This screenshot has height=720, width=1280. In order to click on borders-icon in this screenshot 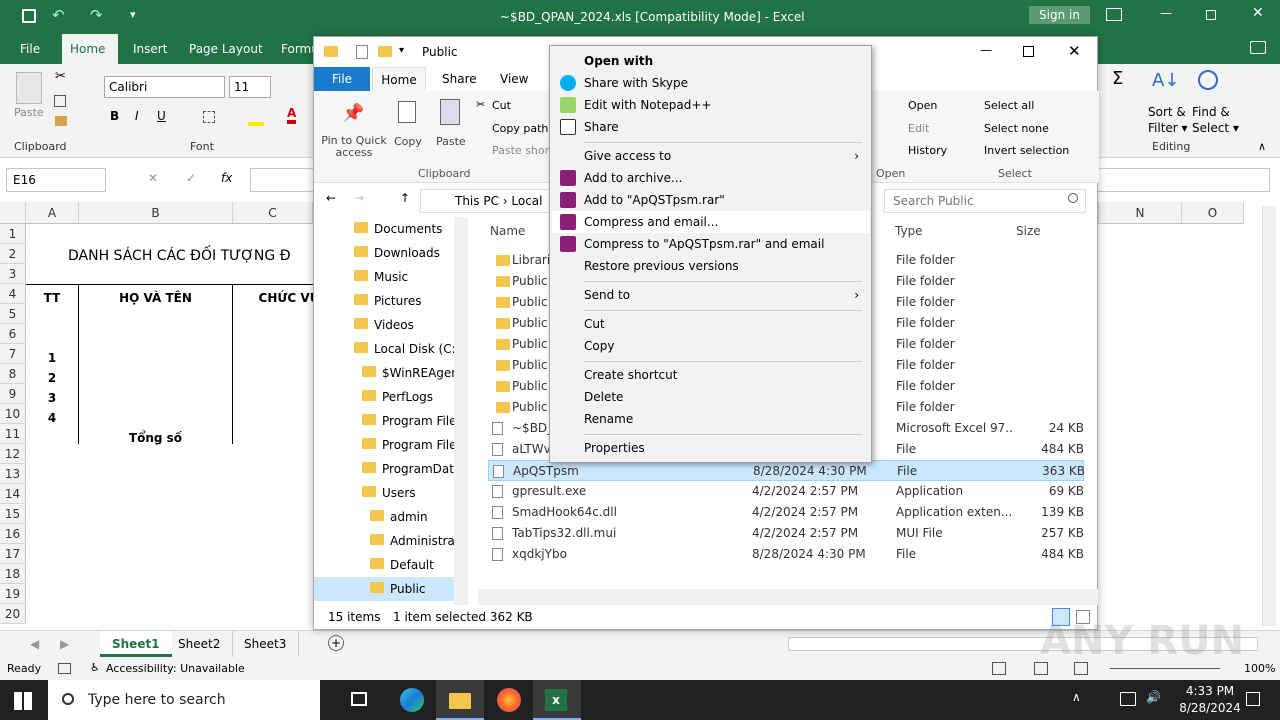, I will do `click(209, 117)`.